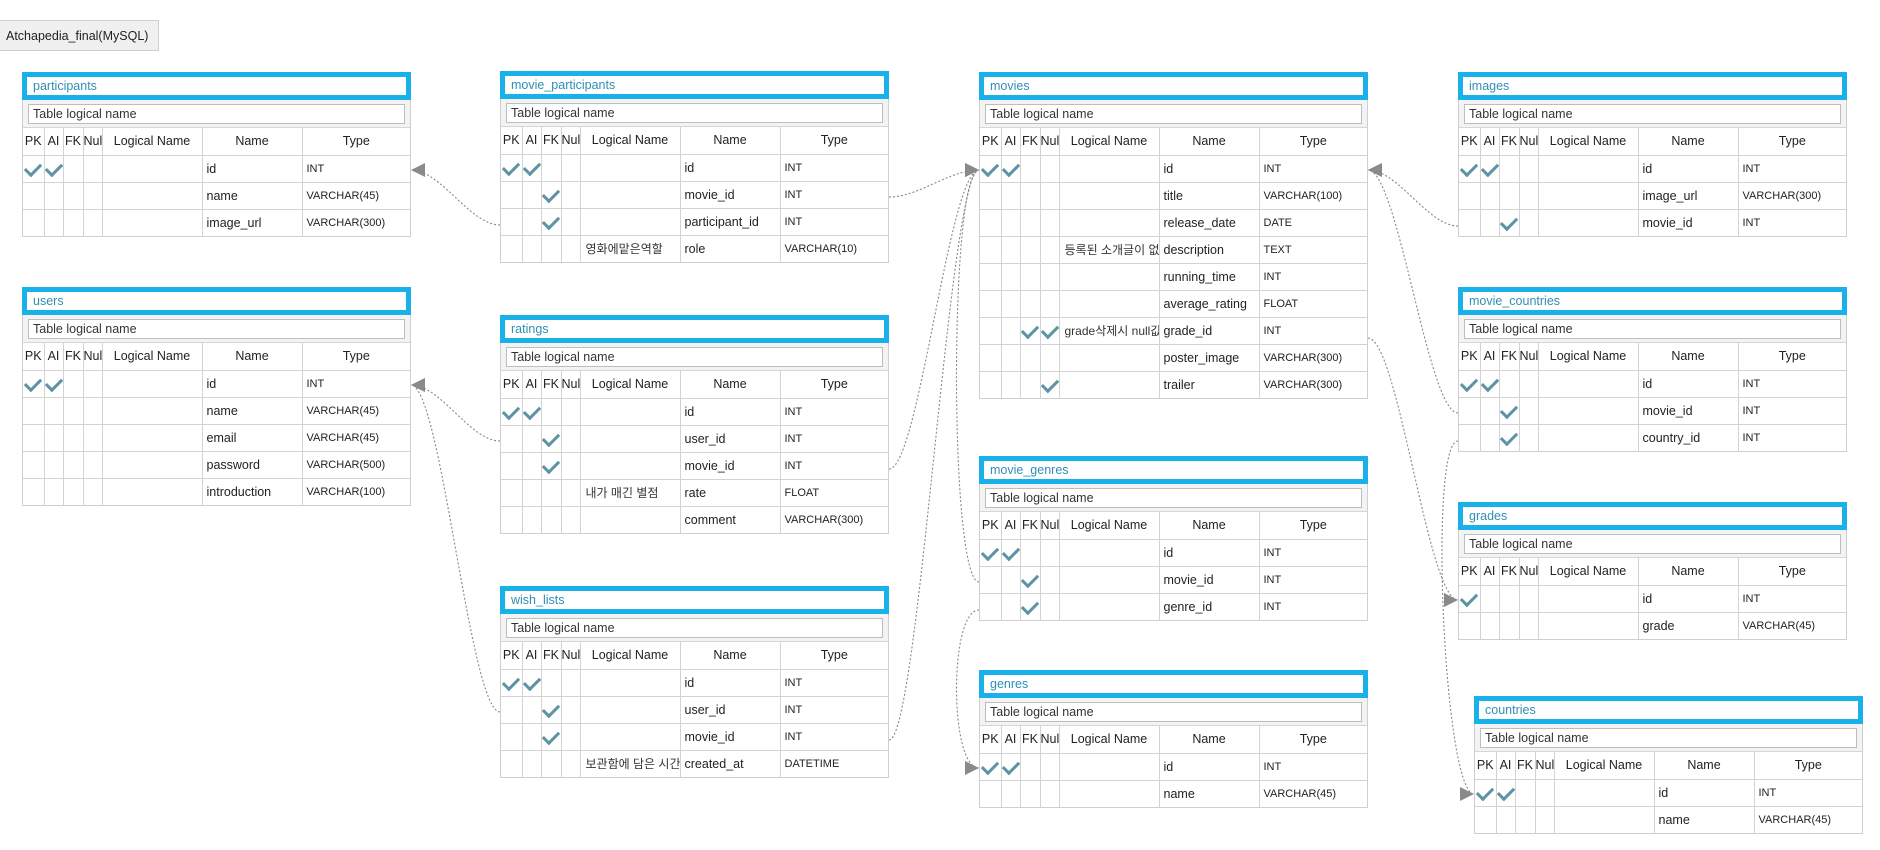 This screenshot has width=1880, height=850. What do you see at coordinates (1173, 86) in the screenshot?
I see `table-title: movies` at bounding box center [1173, 86].